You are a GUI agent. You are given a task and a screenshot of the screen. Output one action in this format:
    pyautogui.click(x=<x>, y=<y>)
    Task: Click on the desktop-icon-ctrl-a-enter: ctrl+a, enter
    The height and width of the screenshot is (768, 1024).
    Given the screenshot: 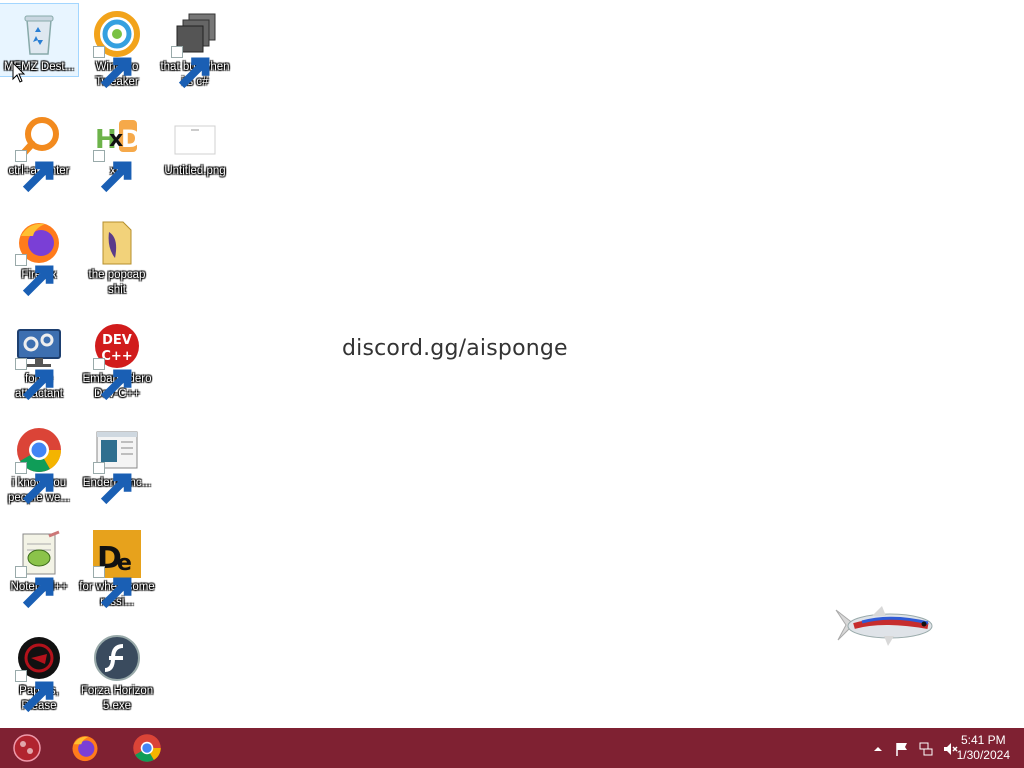 What is the action you would take?
    pyautogui.click(x=39, y=150)
    